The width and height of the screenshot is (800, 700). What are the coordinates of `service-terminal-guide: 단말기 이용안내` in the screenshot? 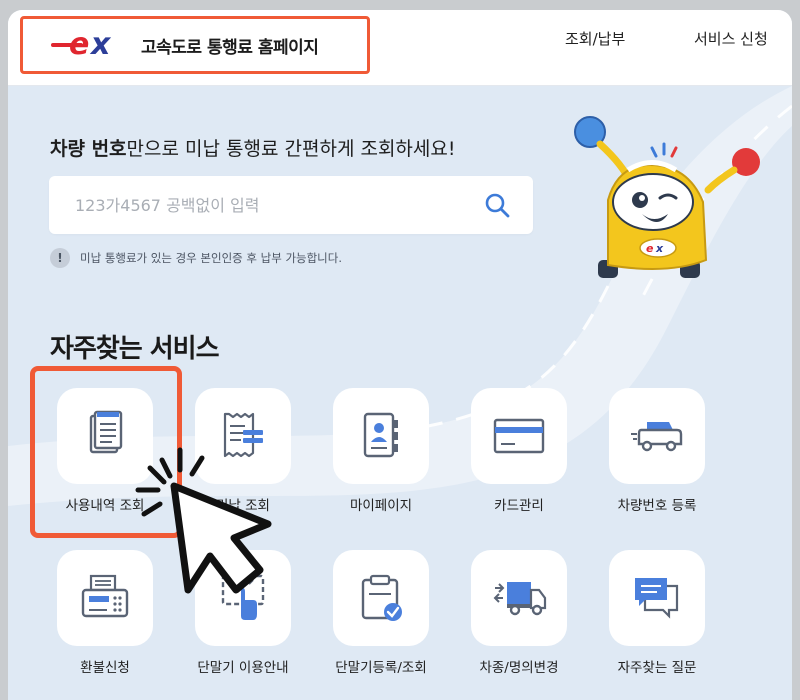 It's located at (243, 613).